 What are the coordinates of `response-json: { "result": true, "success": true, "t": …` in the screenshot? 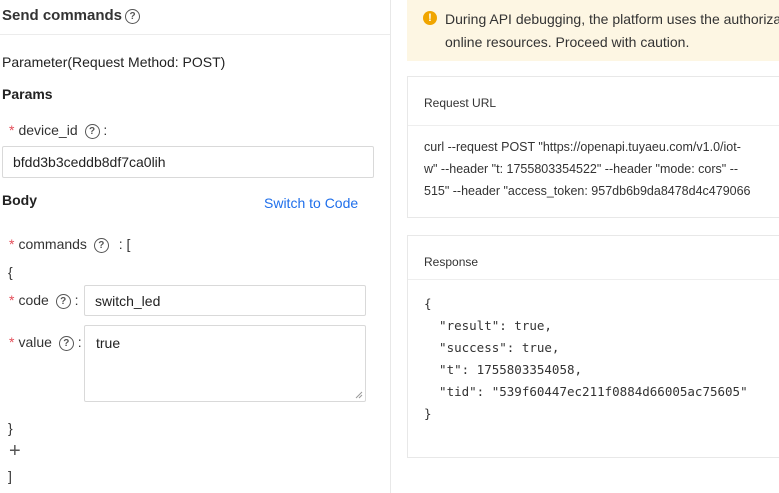 It's located at (586, 358).